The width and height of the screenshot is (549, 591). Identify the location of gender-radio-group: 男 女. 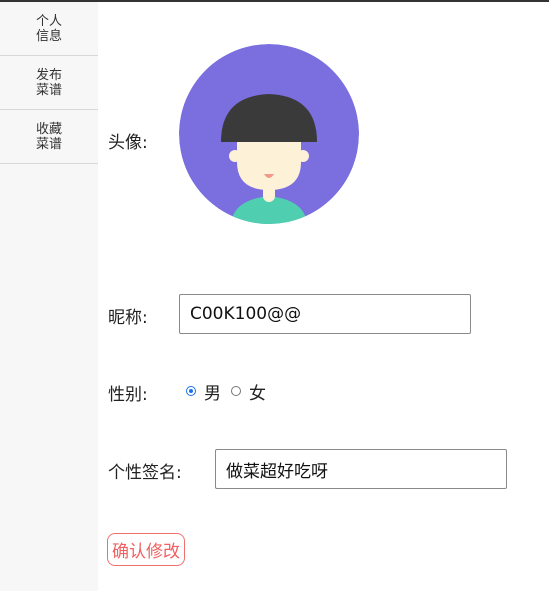
(231, 391).